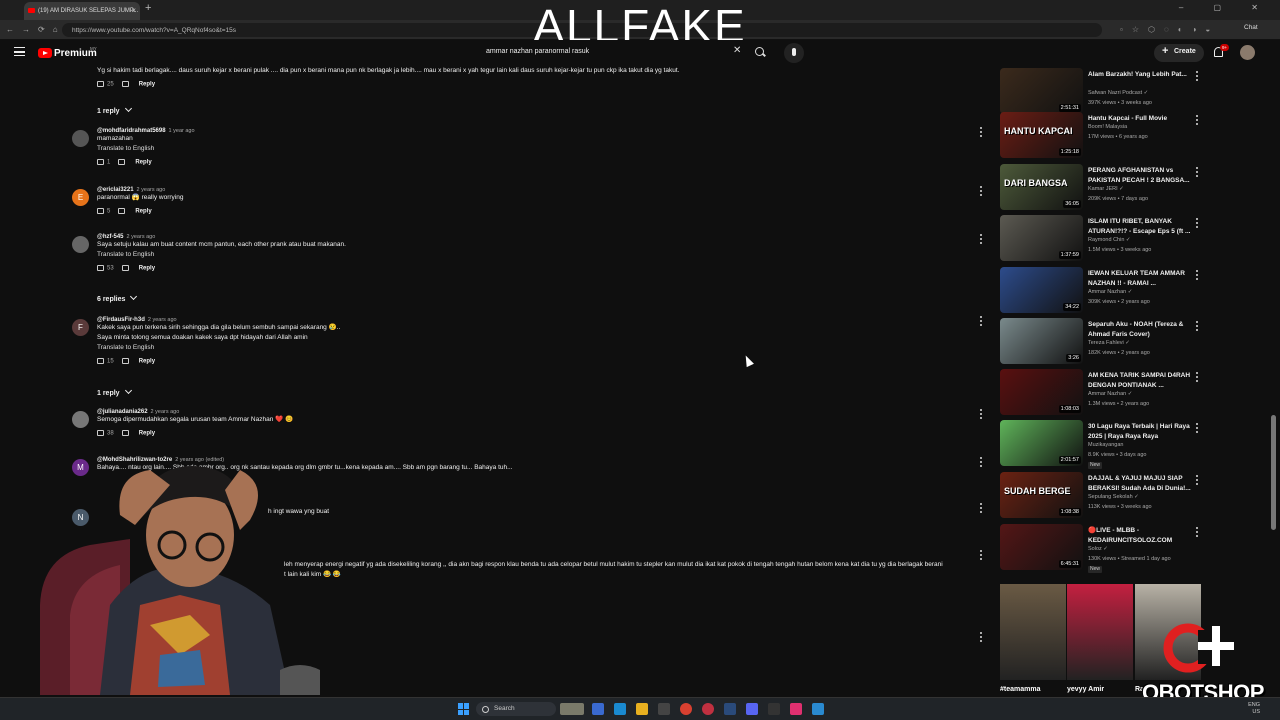 The height and width of the screenshot is (720, 1280). Describe the element at coordinates (1100, 638) in the screenshot. I see `short-video: yevyy Amir` at that location.